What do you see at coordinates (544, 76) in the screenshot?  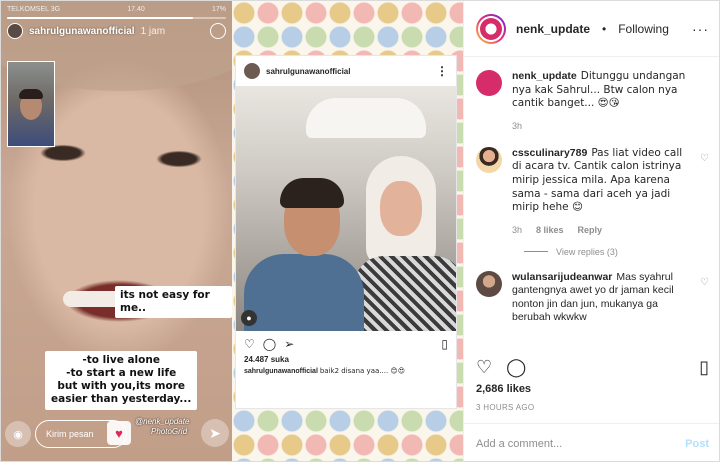 I see `comment-username: nenk_update` at bounding box center [544, 76].